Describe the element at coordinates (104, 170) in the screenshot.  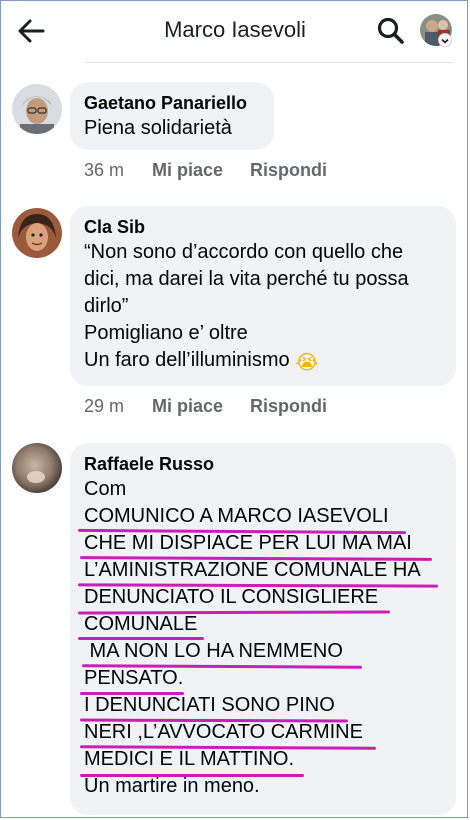
I see `comment-time: 36 m` at that location.